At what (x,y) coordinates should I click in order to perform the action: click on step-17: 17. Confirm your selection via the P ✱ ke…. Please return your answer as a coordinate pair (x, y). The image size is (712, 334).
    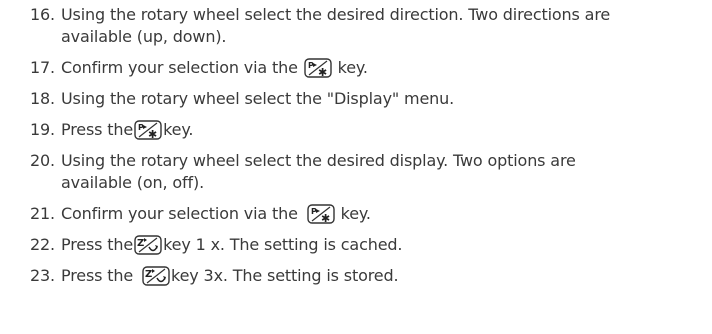
    Looking at the image, I should click on (365, 68).